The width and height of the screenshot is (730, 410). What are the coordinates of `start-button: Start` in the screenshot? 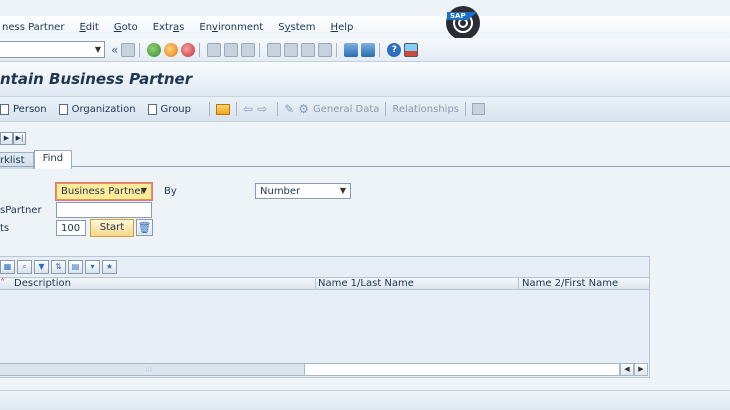 It's located at (112, 228).